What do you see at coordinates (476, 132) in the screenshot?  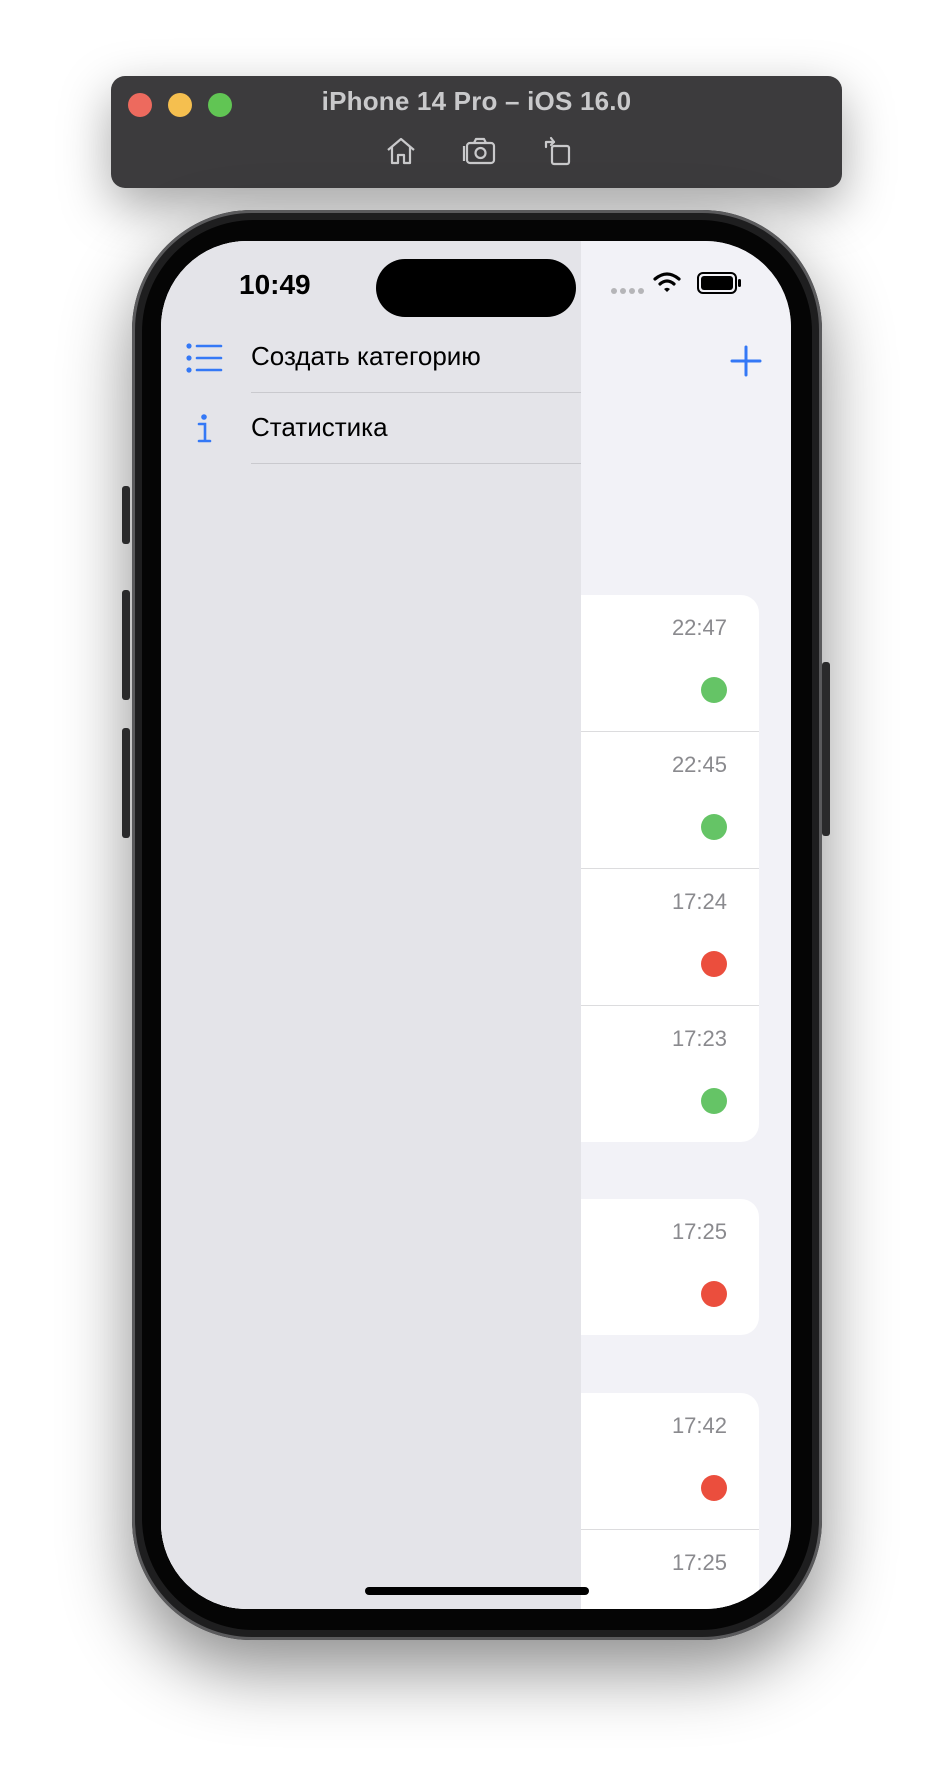 I see `simulator-title-bar: iPhone 14 Pro – iOS 16.0` at bounding box center [476, 132].